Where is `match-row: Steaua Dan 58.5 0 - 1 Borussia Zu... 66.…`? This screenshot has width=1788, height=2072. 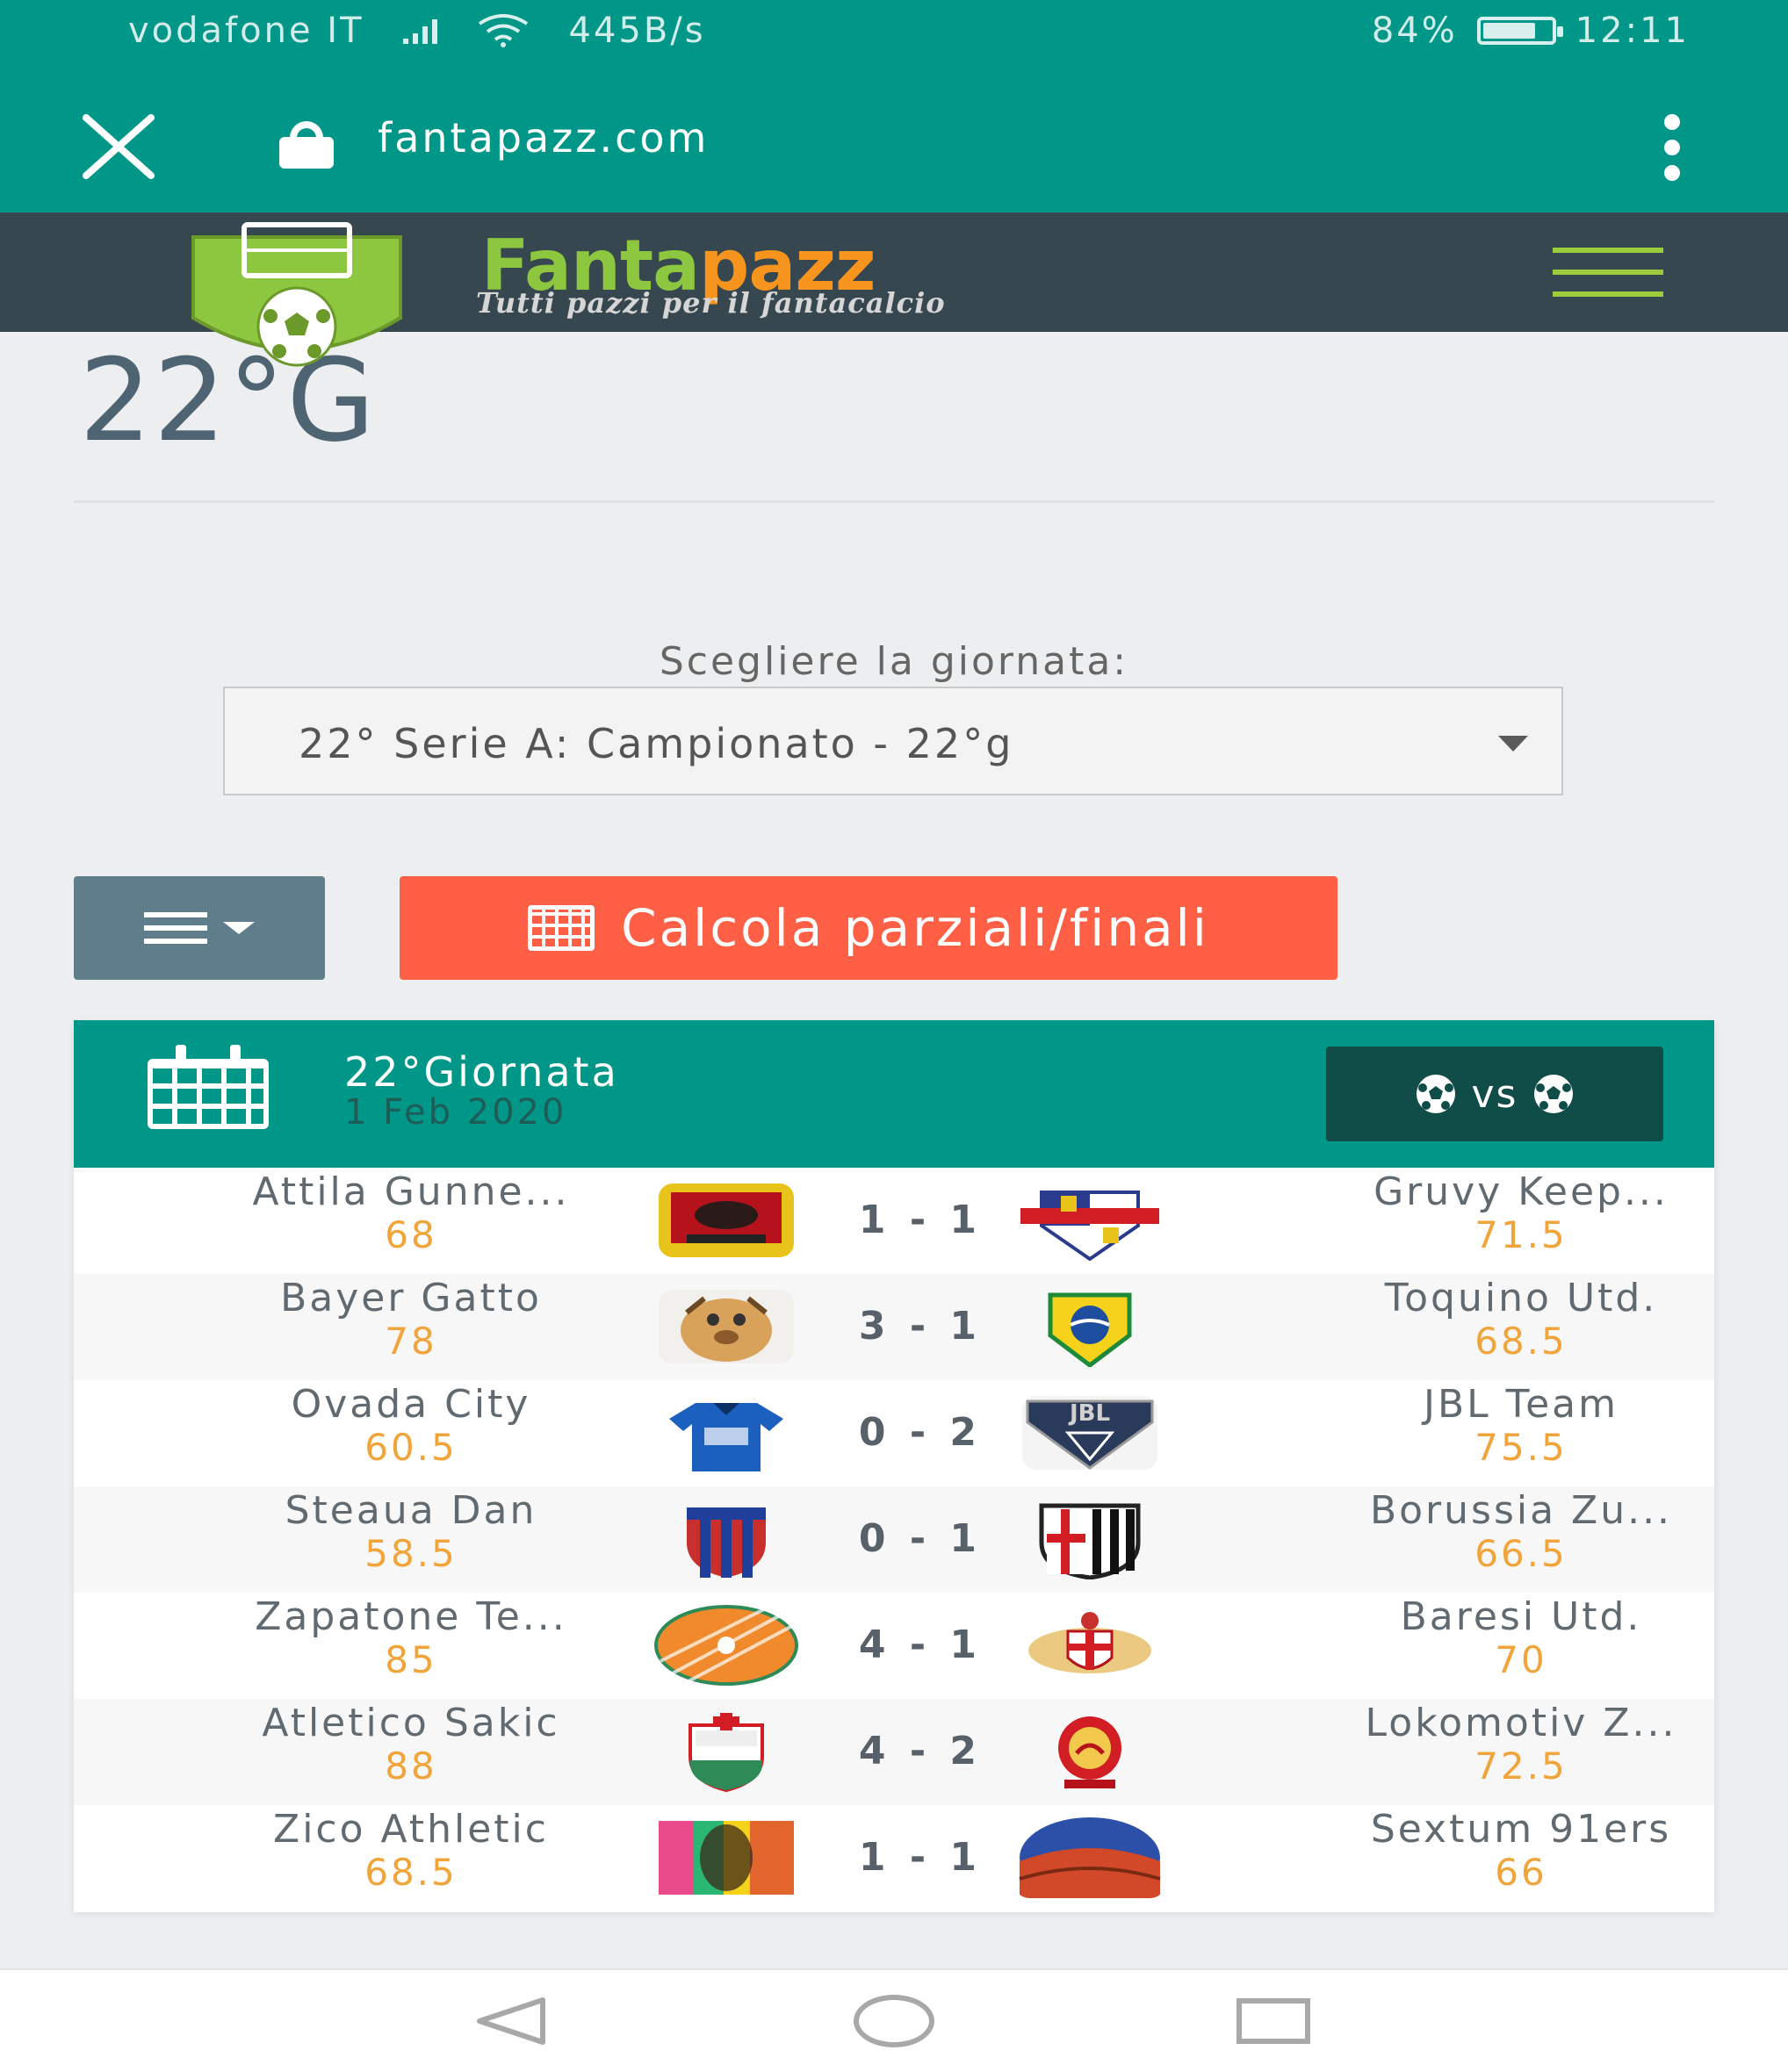 match-row: Steaua Dan 58.5 0 - 1 Borussia Zu... 66.… is located at coordinates (894, 1539).